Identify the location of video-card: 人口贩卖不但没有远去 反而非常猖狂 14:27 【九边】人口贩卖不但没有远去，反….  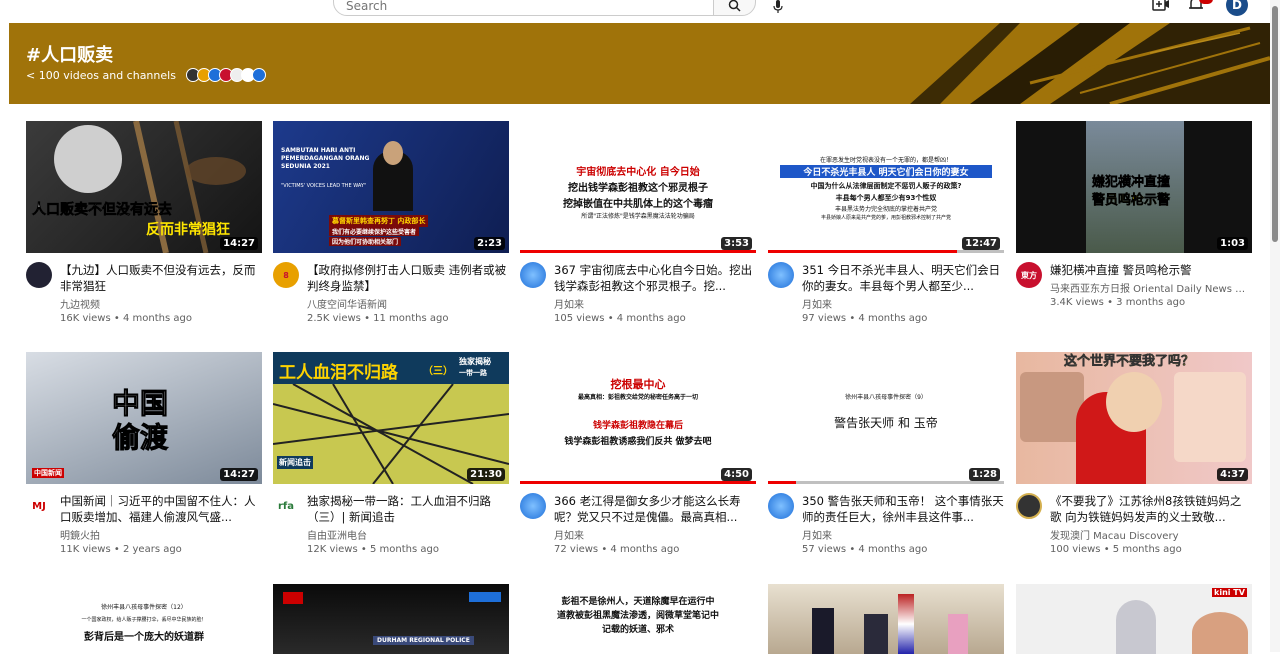
(144, 222).